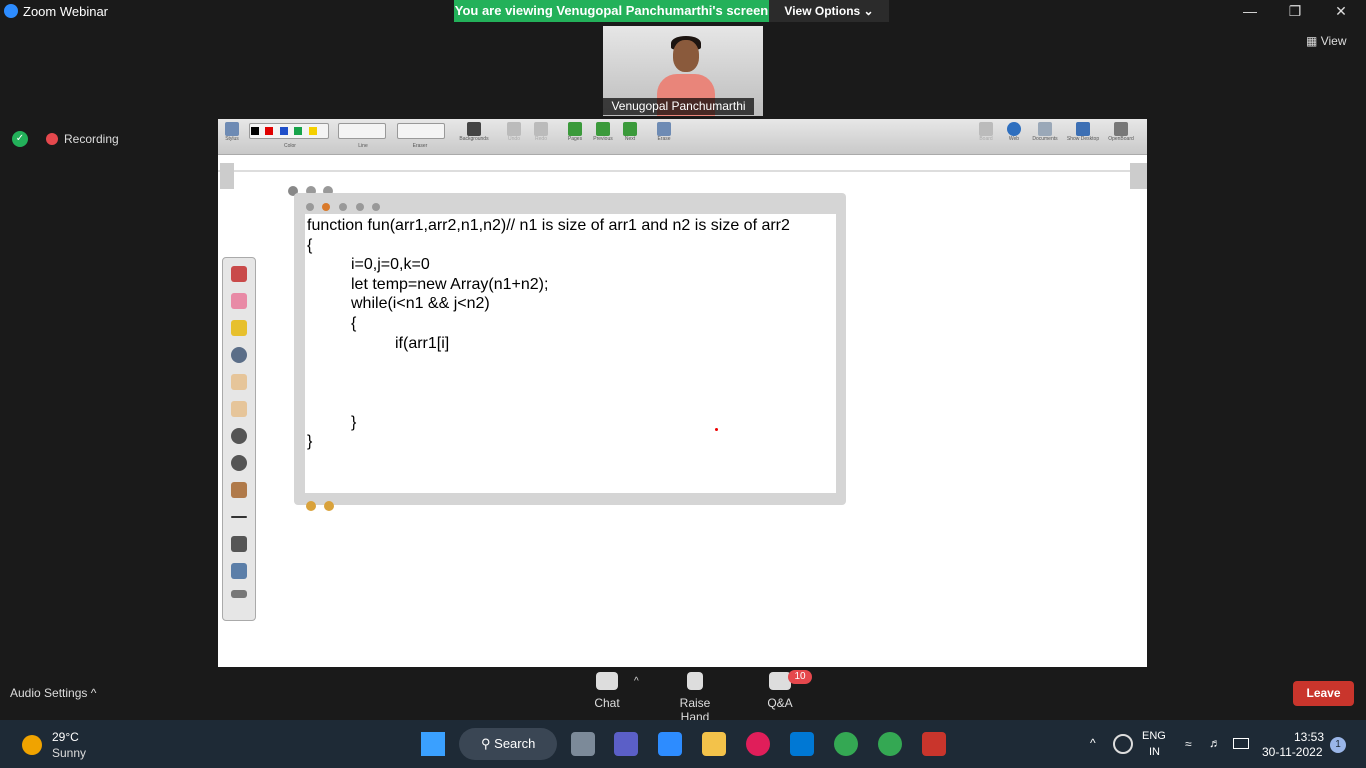  I want to click on chevron-up-icon: ^, so click(636, 681).